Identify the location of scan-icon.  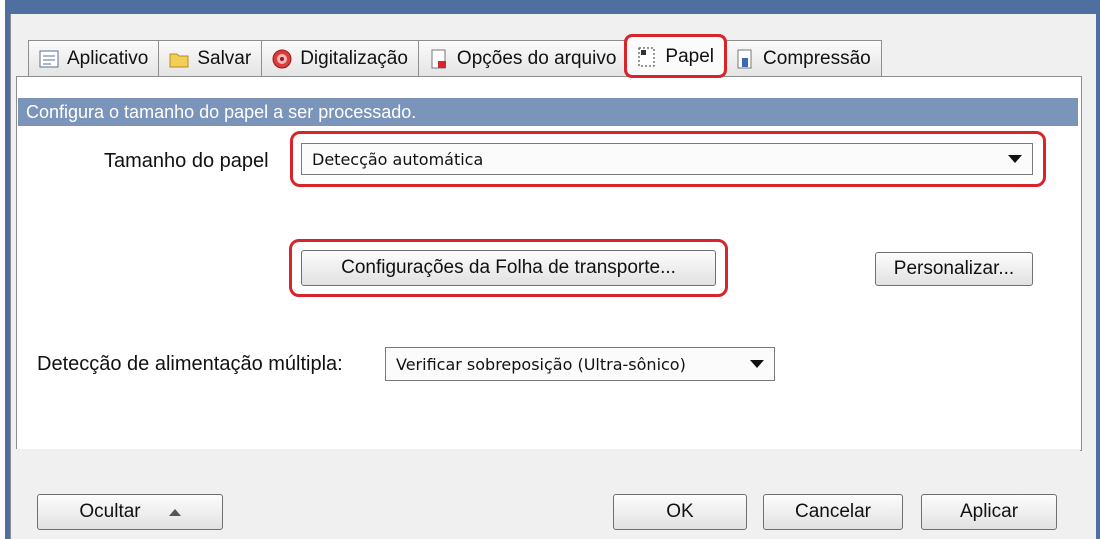
(282, 59).